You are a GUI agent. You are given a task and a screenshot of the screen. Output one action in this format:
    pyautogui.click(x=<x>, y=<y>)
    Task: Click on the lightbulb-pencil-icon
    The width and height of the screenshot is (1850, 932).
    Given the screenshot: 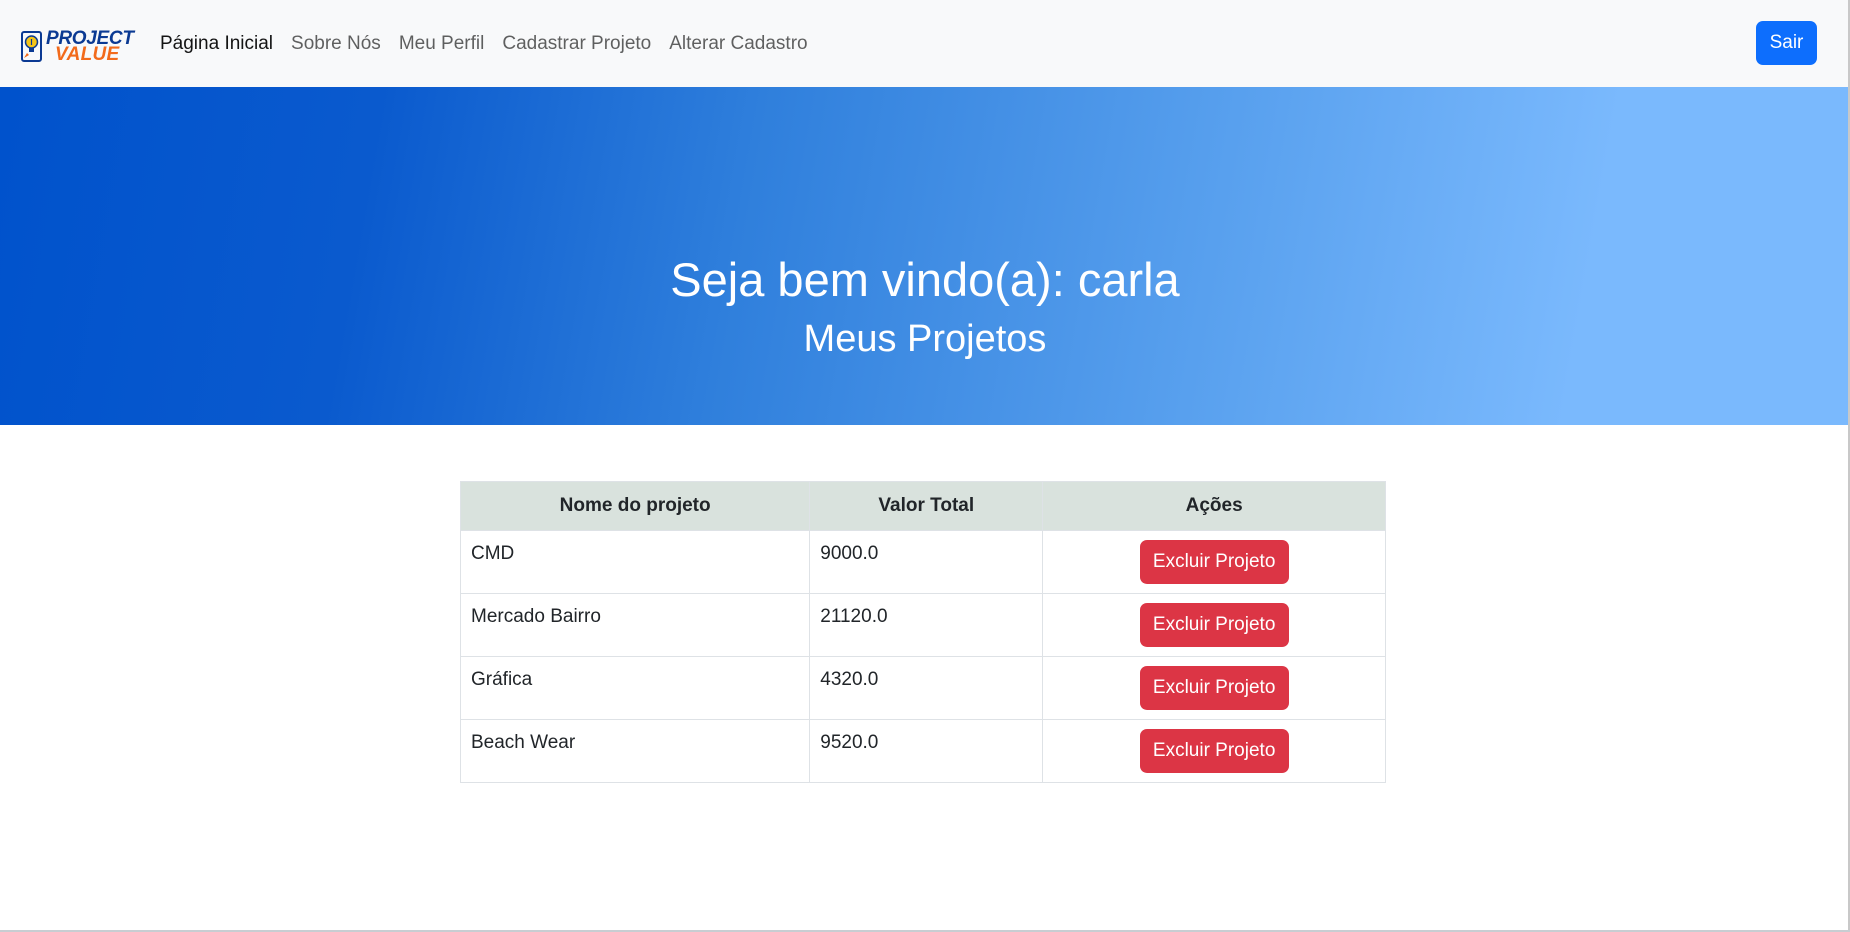 What is the action you would take?
    pyautogui.click(x=31, y=46)
    